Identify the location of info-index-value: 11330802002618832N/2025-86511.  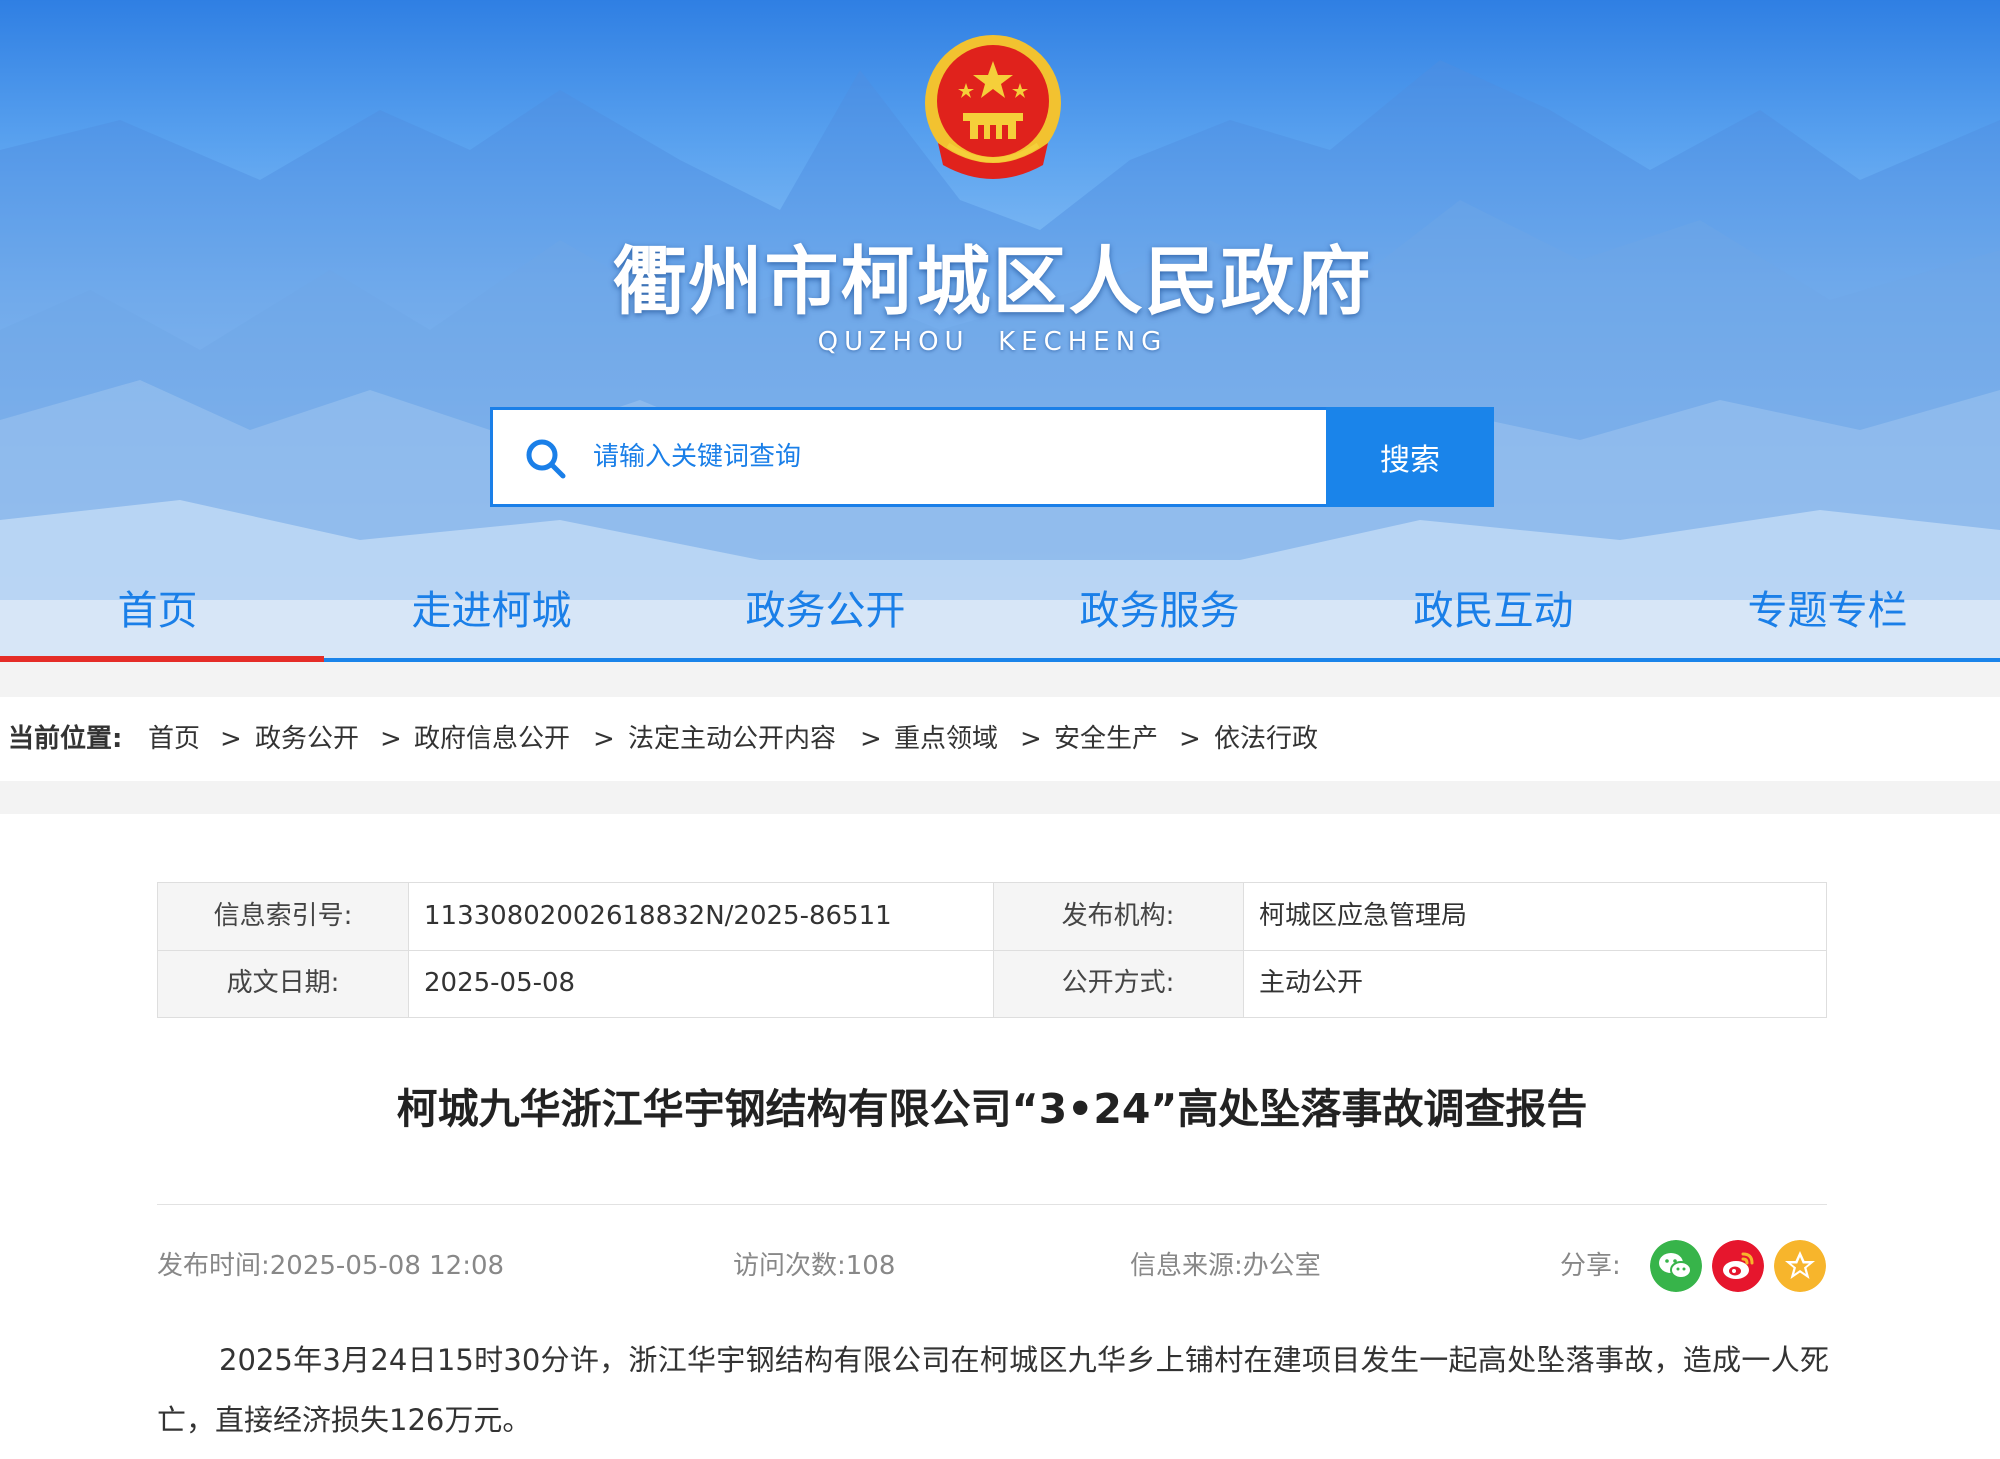
(658, 916).